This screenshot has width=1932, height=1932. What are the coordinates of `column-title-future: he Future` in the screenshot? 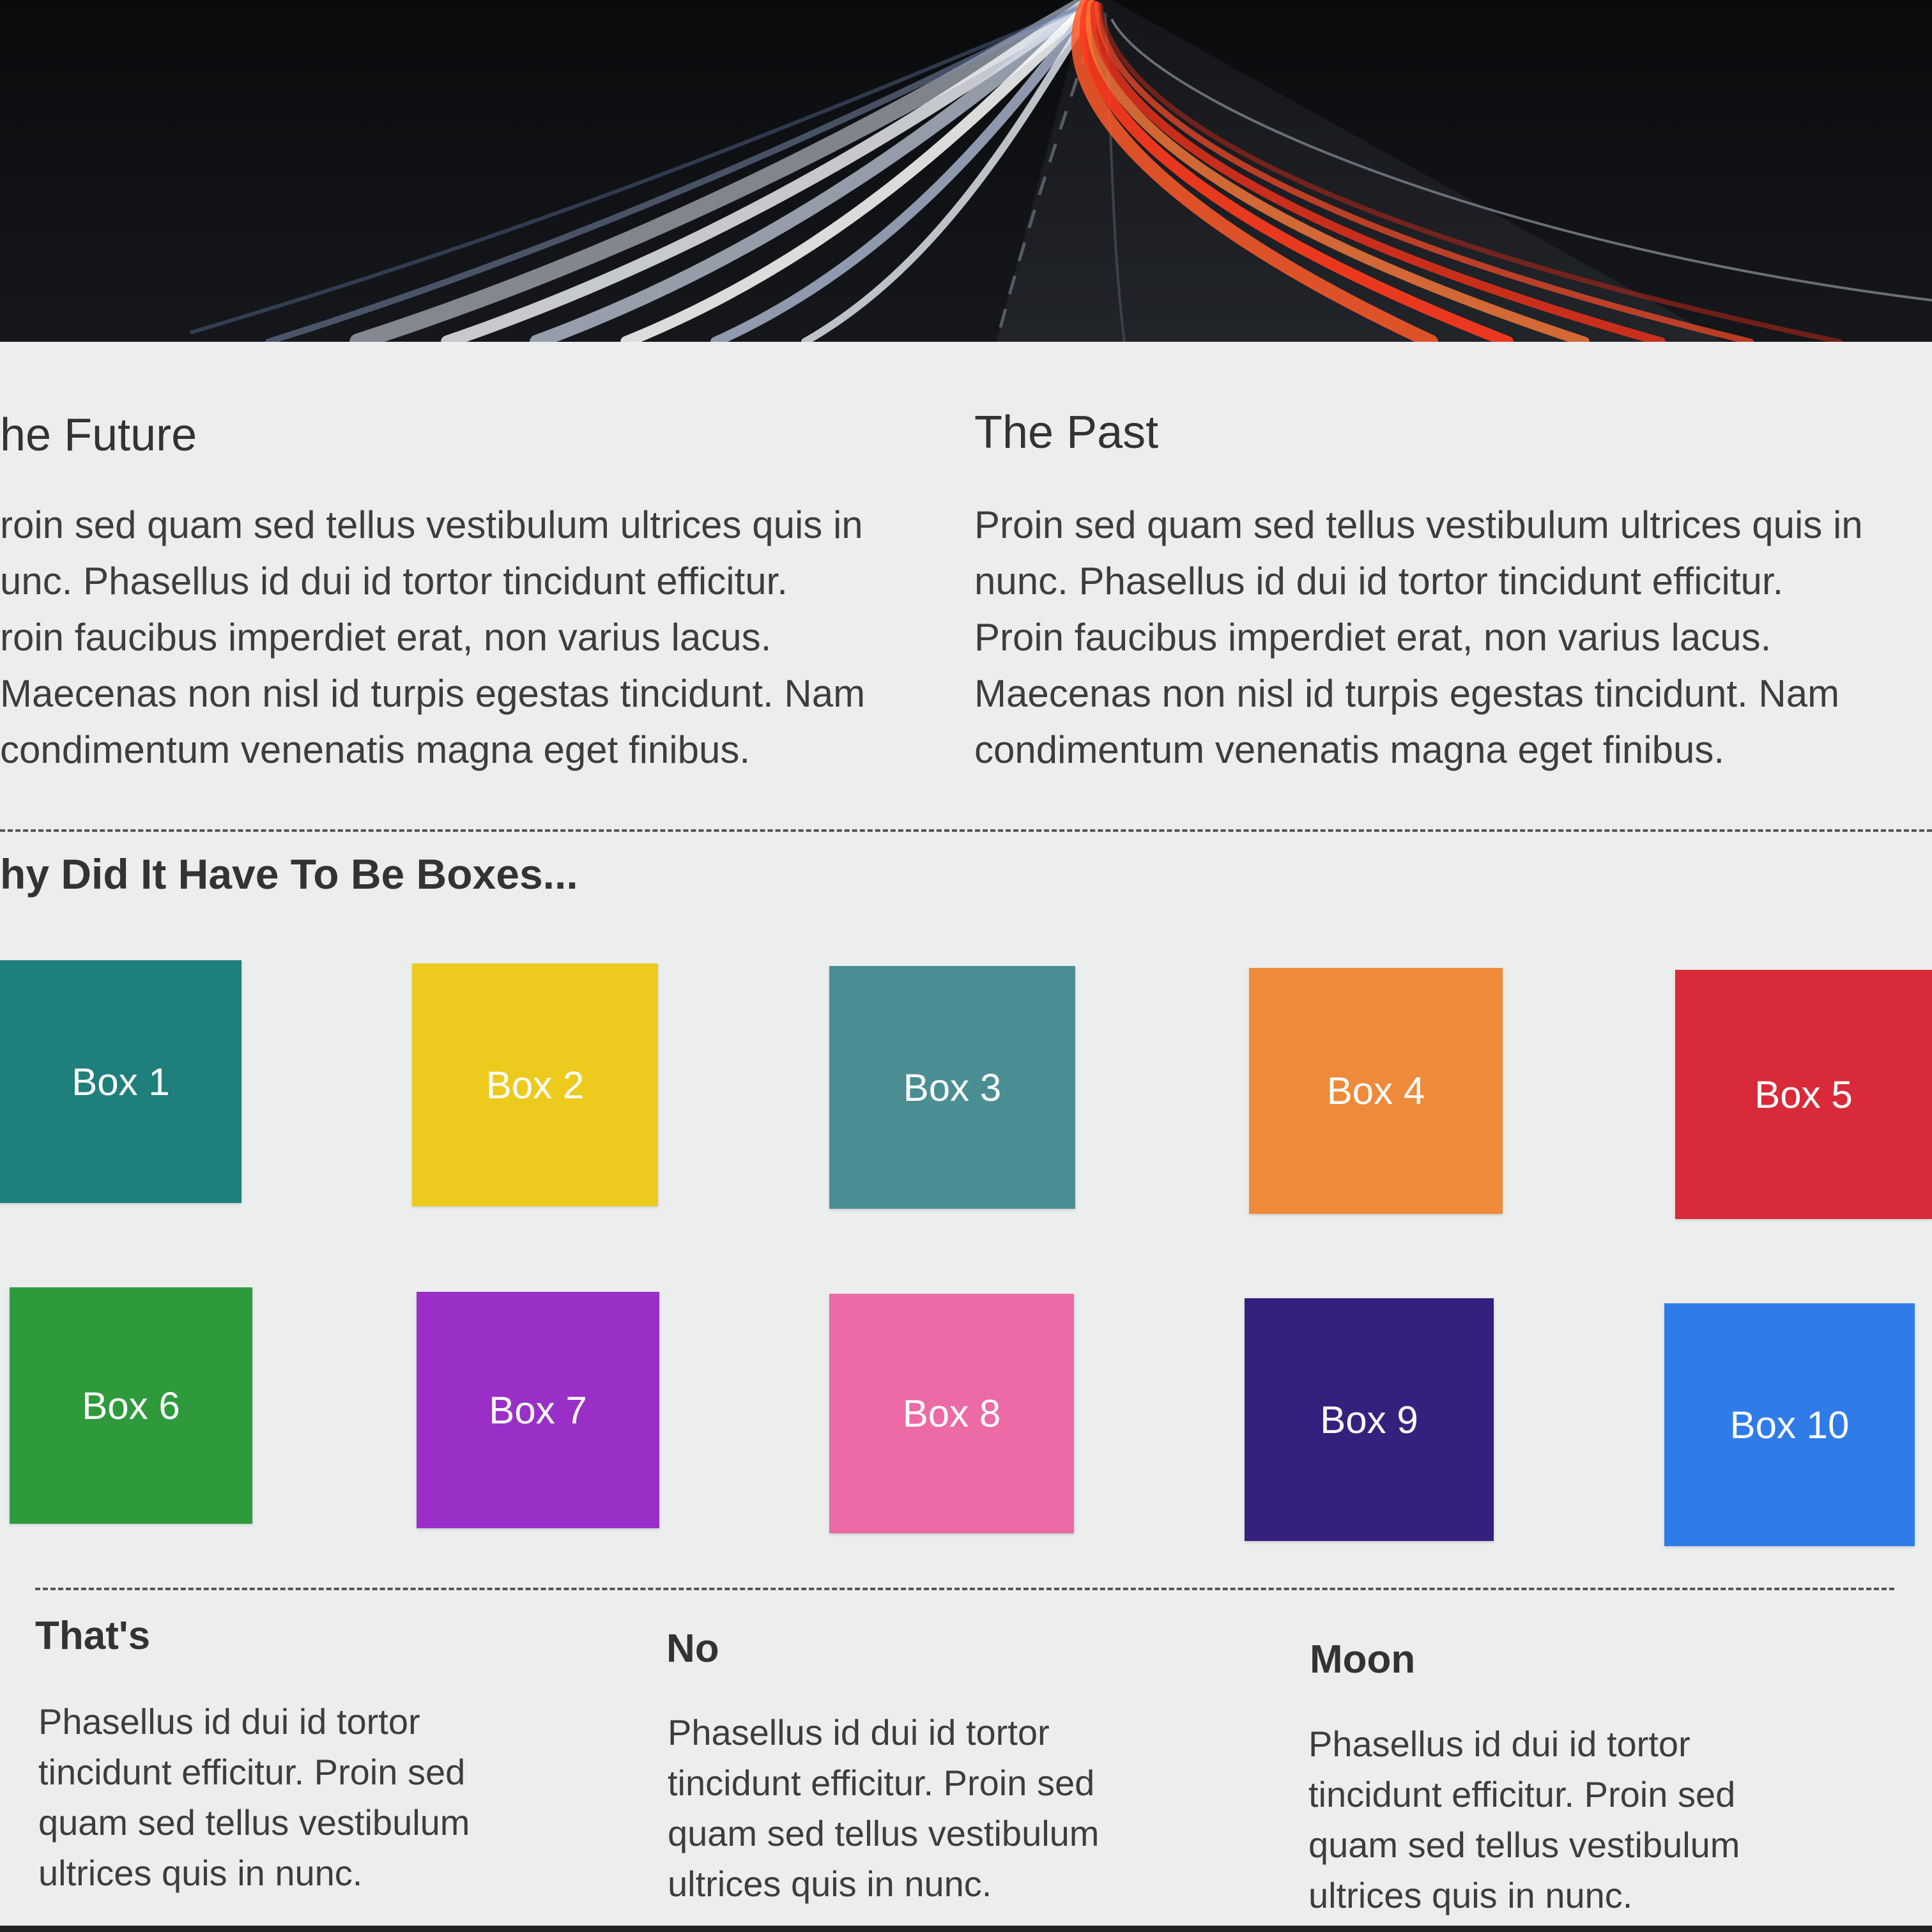 It's located at (98, 435).